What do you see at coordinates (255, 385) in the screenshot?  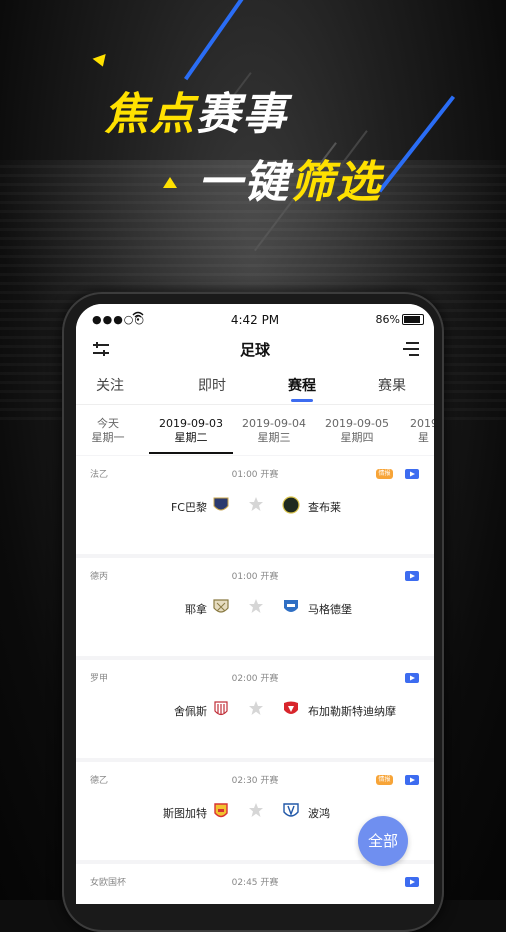 I see `tab-bar: 关注 即时 赛程 赛果` at bounding box center [255, 385].